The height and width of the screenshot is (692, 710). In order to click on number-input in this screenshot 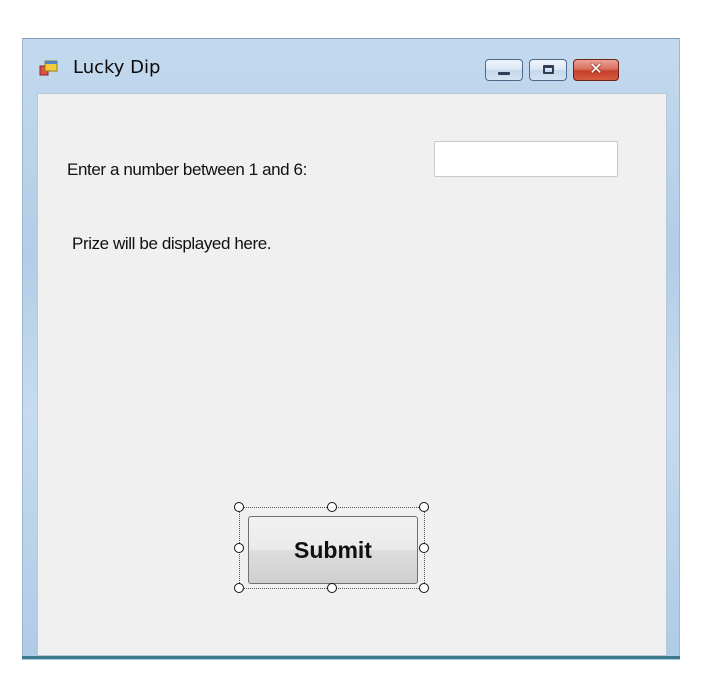, I will do `click(526, 159)`.